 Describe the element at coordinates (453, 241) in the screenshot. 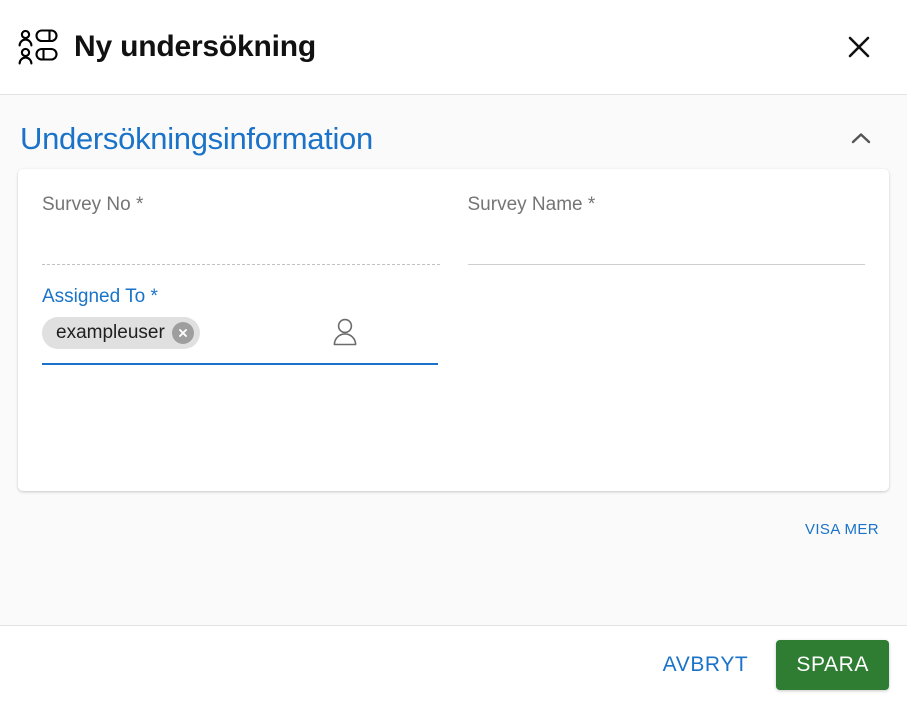

I see `form-row-1: Survey No * Survey Name *` at that location.